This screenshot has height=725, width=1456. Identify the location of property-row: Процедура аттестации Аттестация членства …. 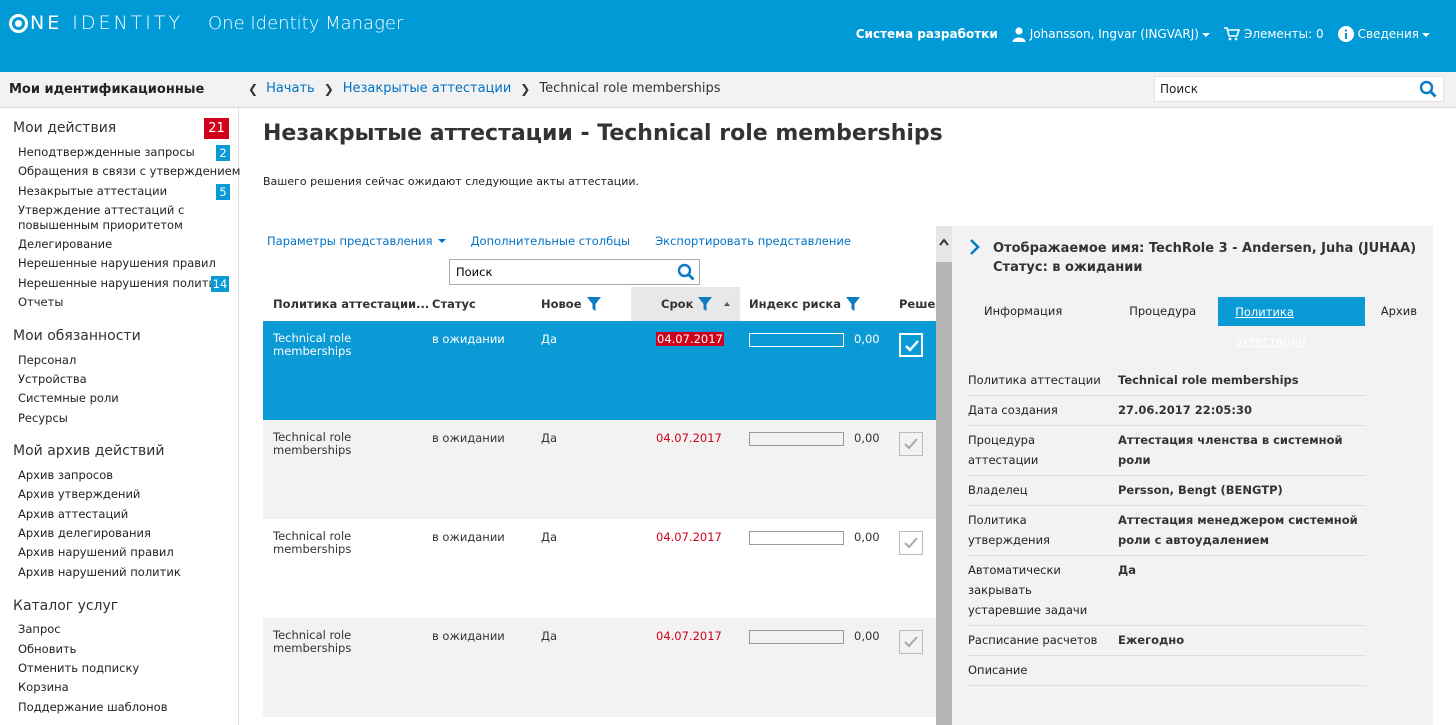
(1167, 451).